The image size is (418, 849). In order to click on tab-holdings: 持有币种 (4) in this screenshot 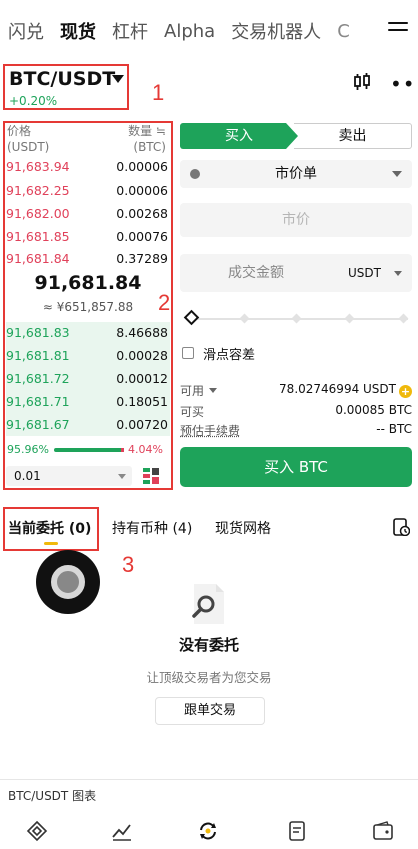, I will do `click(152, 528)`.